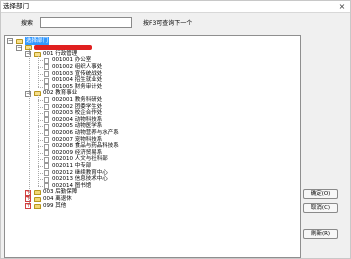 This screenshot has height=259, width=351. Describe the element at coordinates (28, 206) in the screenshot. I see `group-toggle: +` at that location.